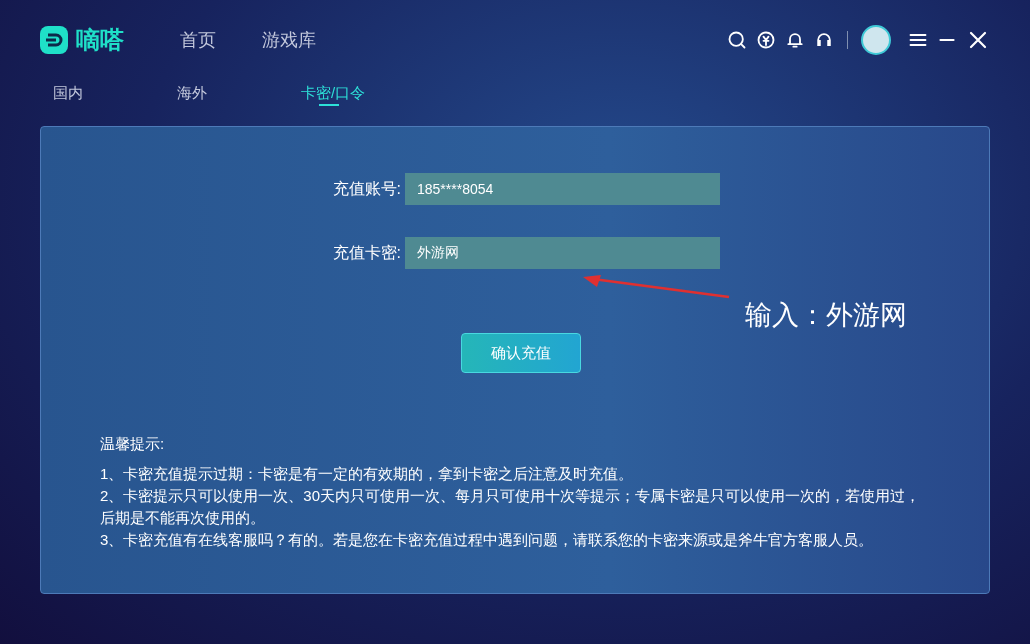 This screenshot has width=1030, height=644. What do you see at coordinates (766, 40) in the screenshot?
I see `yuan-icon` at bounding box center [766, 40].